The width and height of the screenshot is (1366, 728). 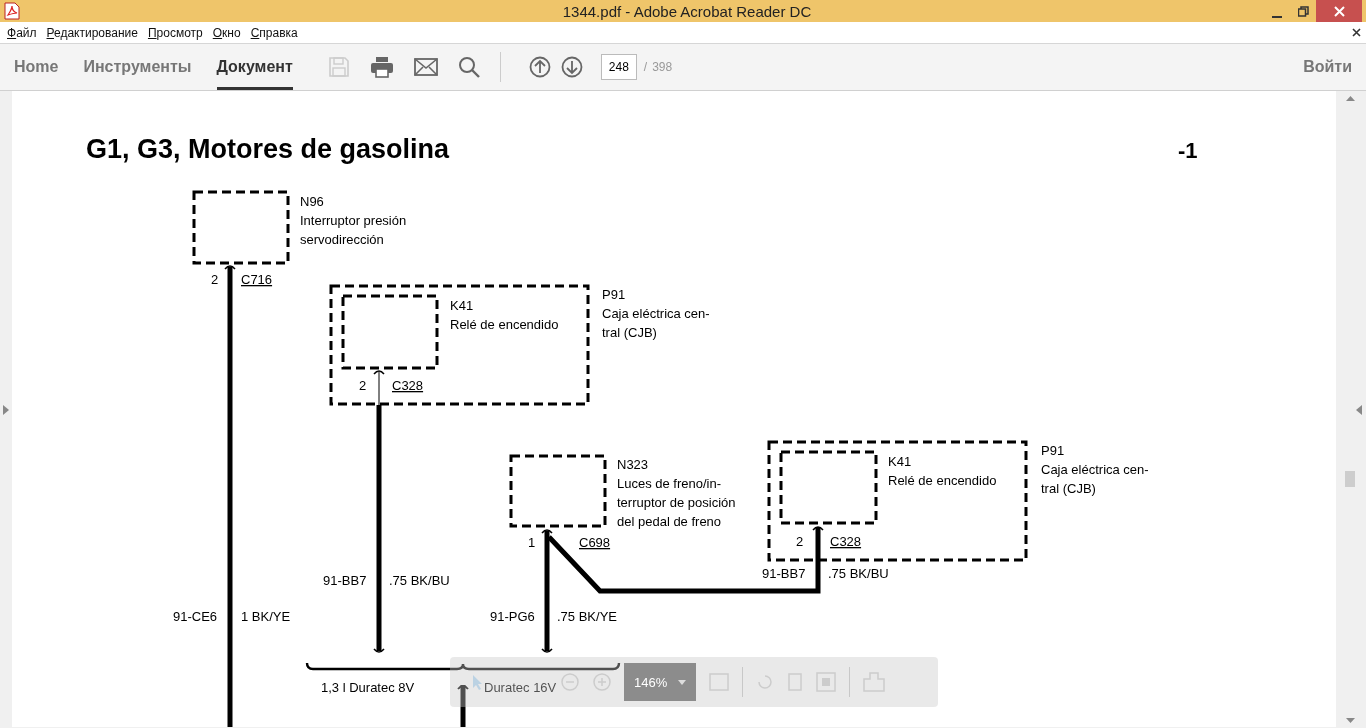 I want to click on scroll-thumb, so click(x=1350, y=479).